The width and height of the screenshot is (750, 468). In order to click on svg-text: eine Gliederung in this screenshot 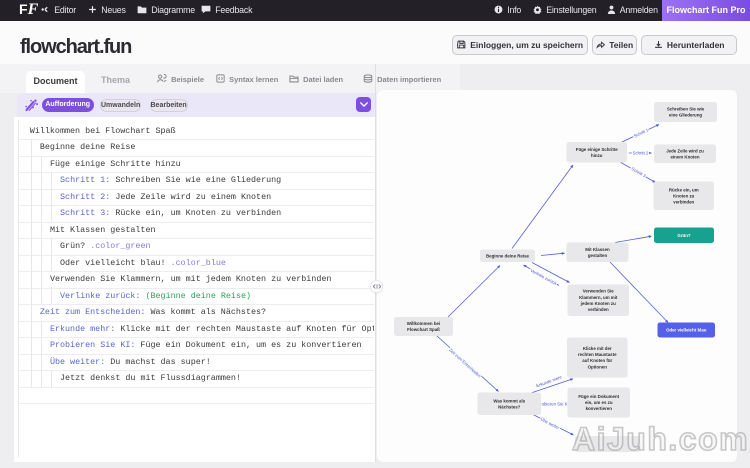, I will do `click(685, 115)`.